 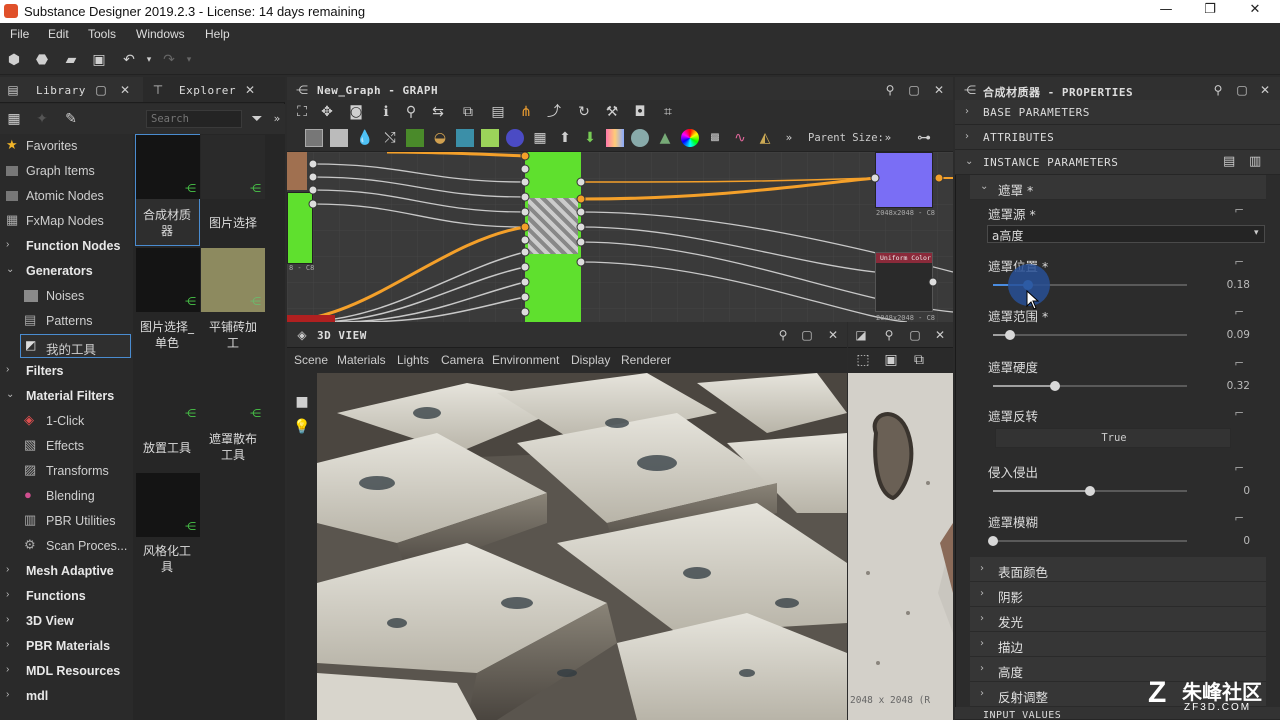 What do you see at coordinates (217, 34) in the screenshot?
I see `menu-help: Help` at bounding box center [217, 34].